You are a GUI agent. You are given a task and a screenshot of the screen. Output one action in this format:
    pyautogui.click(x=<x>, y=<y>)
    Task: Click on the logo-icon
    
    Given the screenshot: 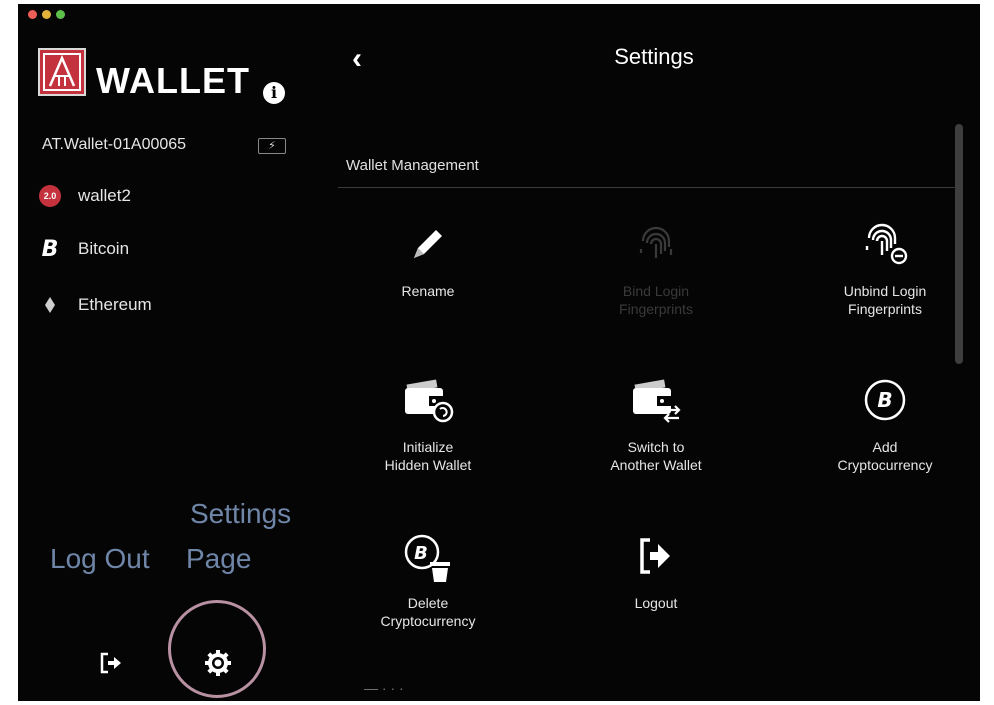 What is the action you would take?
    pyautogui.click(x=62, y=72)
    